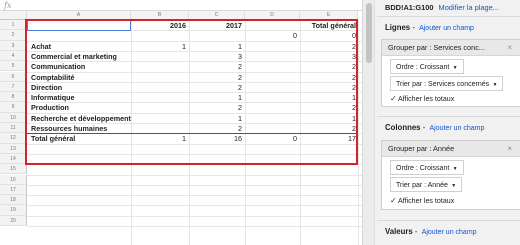 Image resolution: width=520 pixels, height=245 pixels. Describe the element at coordinates (13, 159) in the screenshot. I see `row-header: 14` at that location.